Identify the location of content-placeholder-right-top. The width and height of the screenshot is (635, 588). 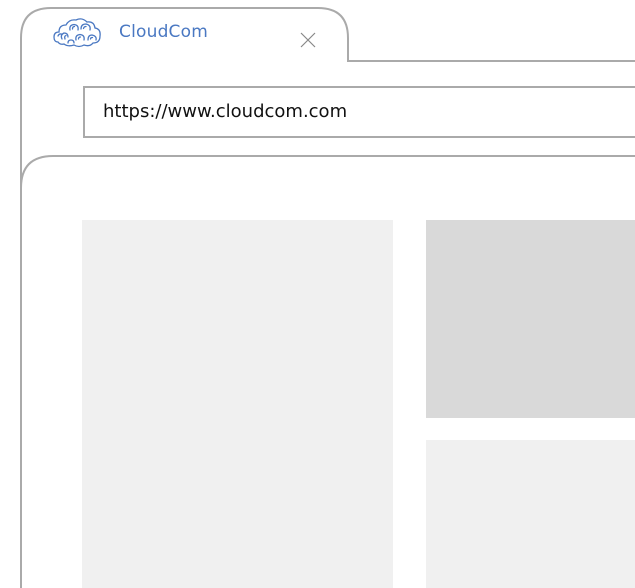
(530, 319).